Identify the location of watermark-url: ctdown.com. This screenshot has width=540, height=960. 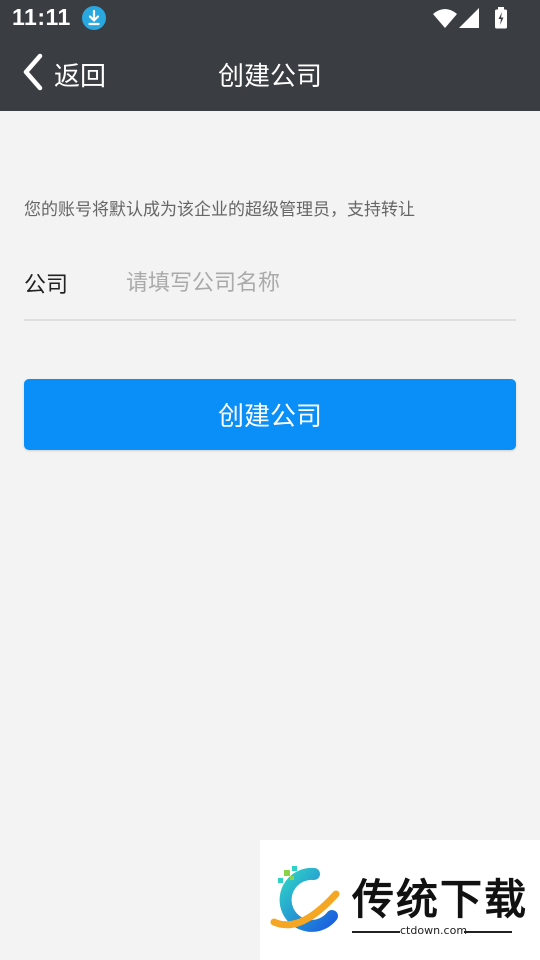
(434, 930).